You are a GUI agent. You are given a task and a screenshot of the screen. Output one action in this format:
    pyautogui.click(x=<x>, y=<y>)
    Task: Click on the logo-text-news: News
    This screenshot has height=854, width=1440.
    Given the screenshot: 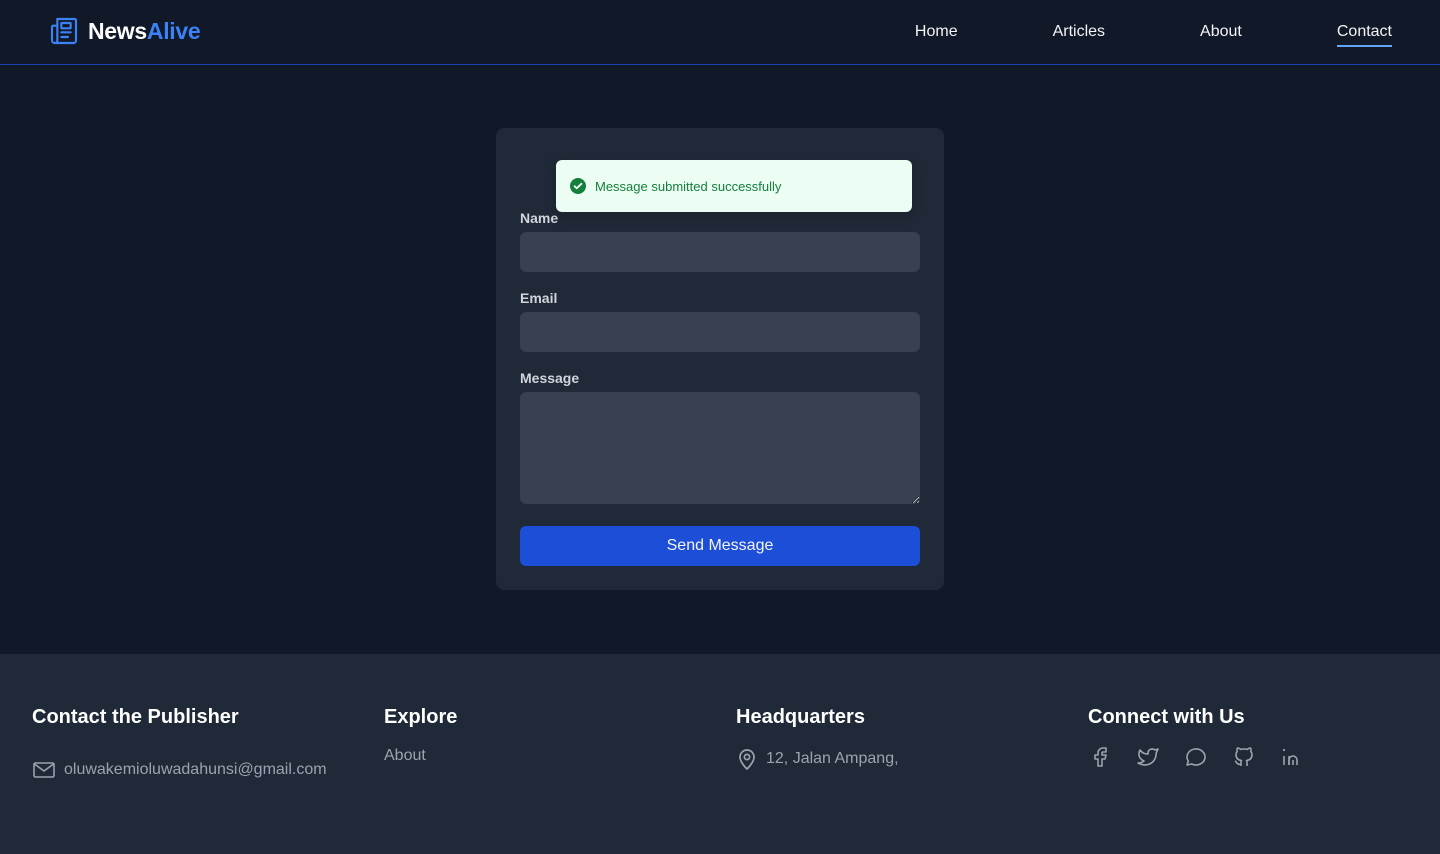 What is the action you would take?
    pyautogui.click(x=117, y=30)
    